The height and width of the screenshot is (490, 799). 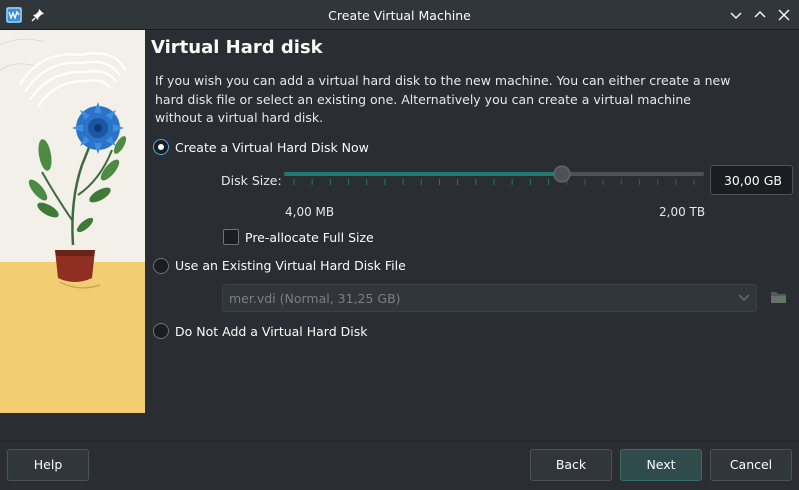 What do you see at coordinates (72, 221) in the screenshot?
I see `wizard-watermark-image` at bounding box center [72, 221].